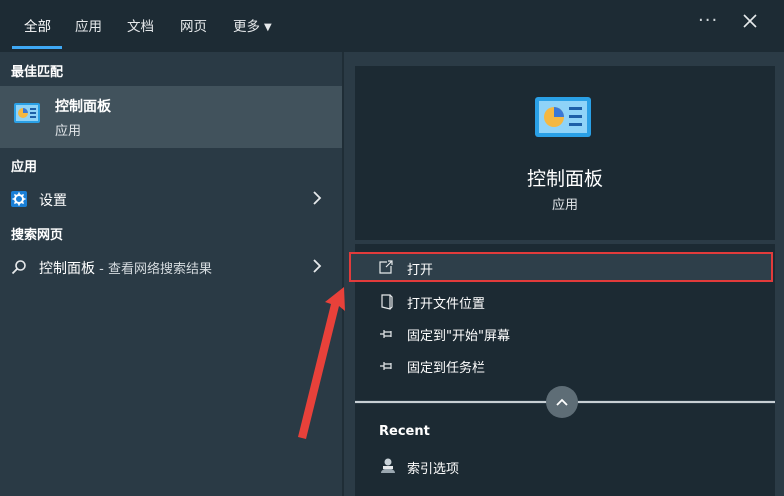 The image size is (784, 496). I want to click on action-open-file-location: 打开文件位置, so click(565, 301).